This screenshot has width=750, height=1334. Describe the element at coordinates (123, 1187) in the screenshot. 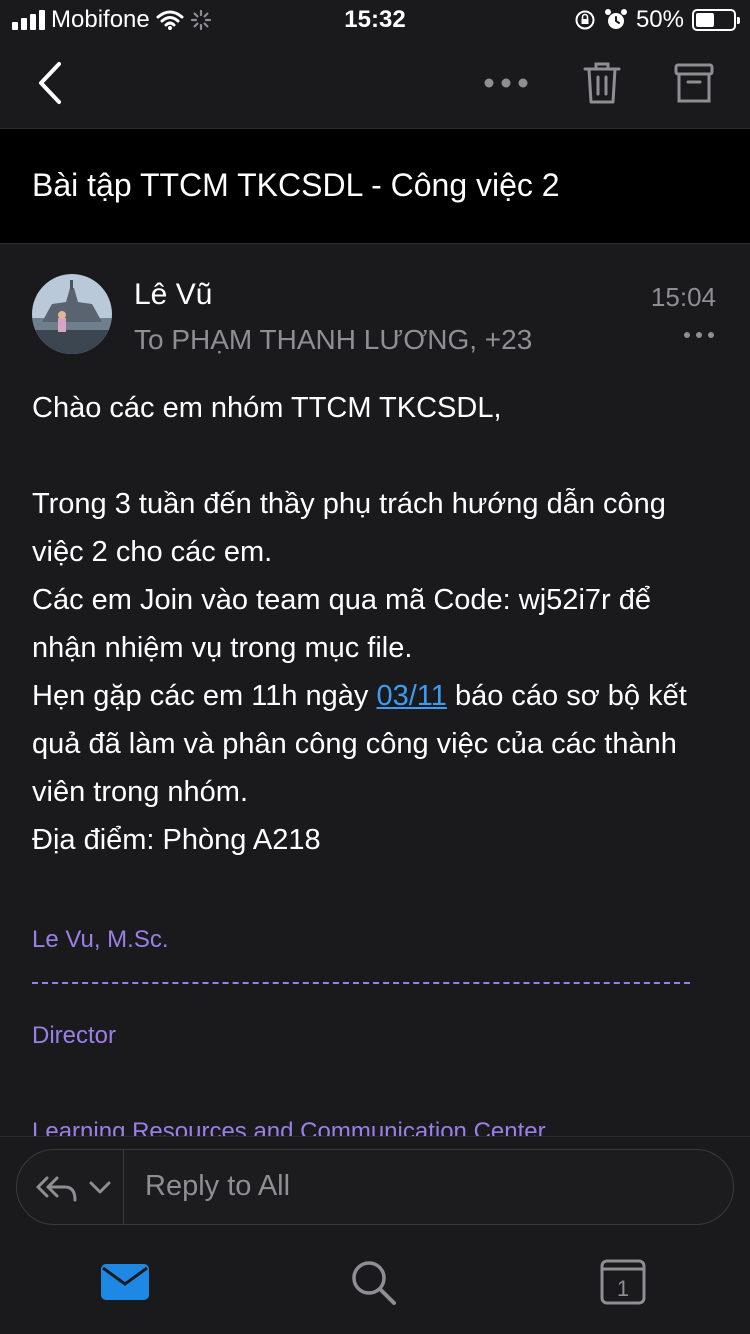

I see `reply-divider` at that location.